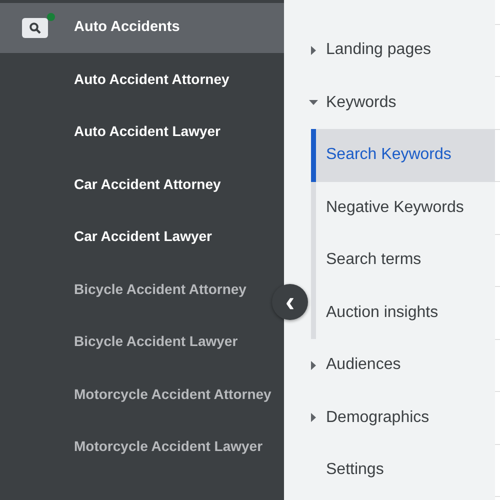 This screenshot has height=500, width=500. Describe the element at coordinates (156, 341) in the screenshot. I see `ad-group-item: Bicycle Accident Lawyer` at that location.